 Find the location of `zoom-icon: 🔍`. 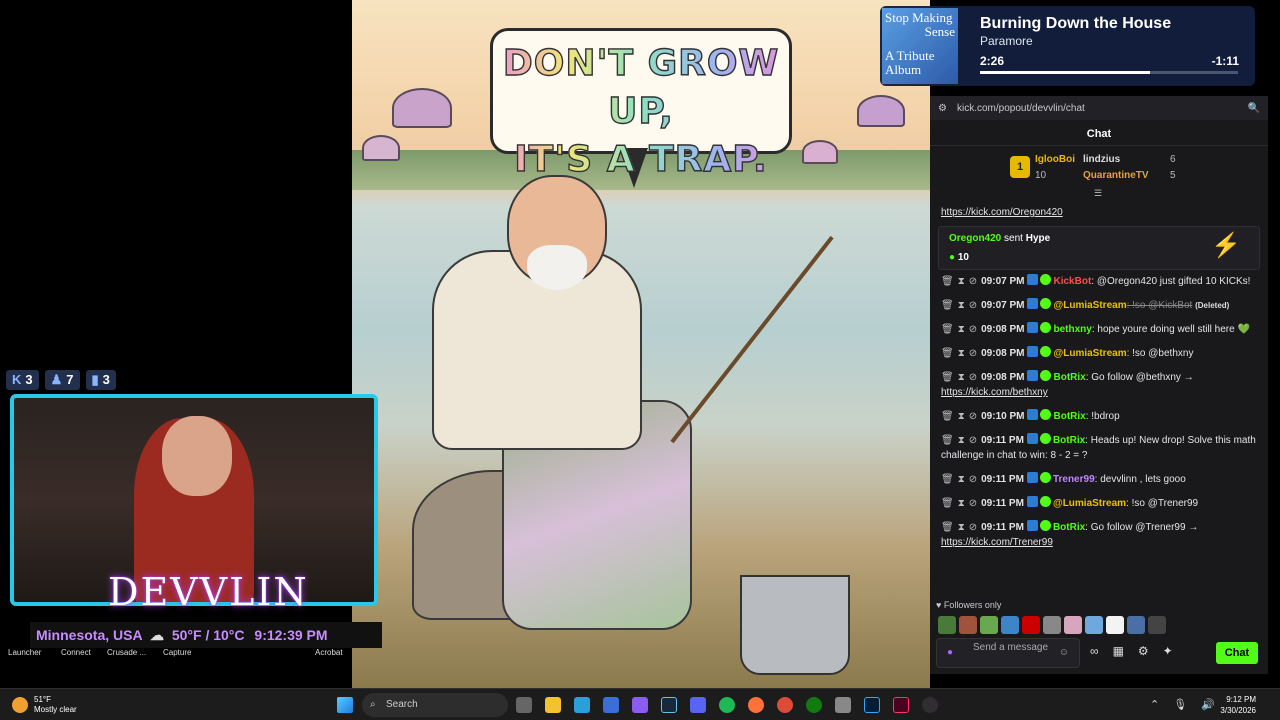

zoom-icon: 🔍 is located at coordinates (1254, 108).